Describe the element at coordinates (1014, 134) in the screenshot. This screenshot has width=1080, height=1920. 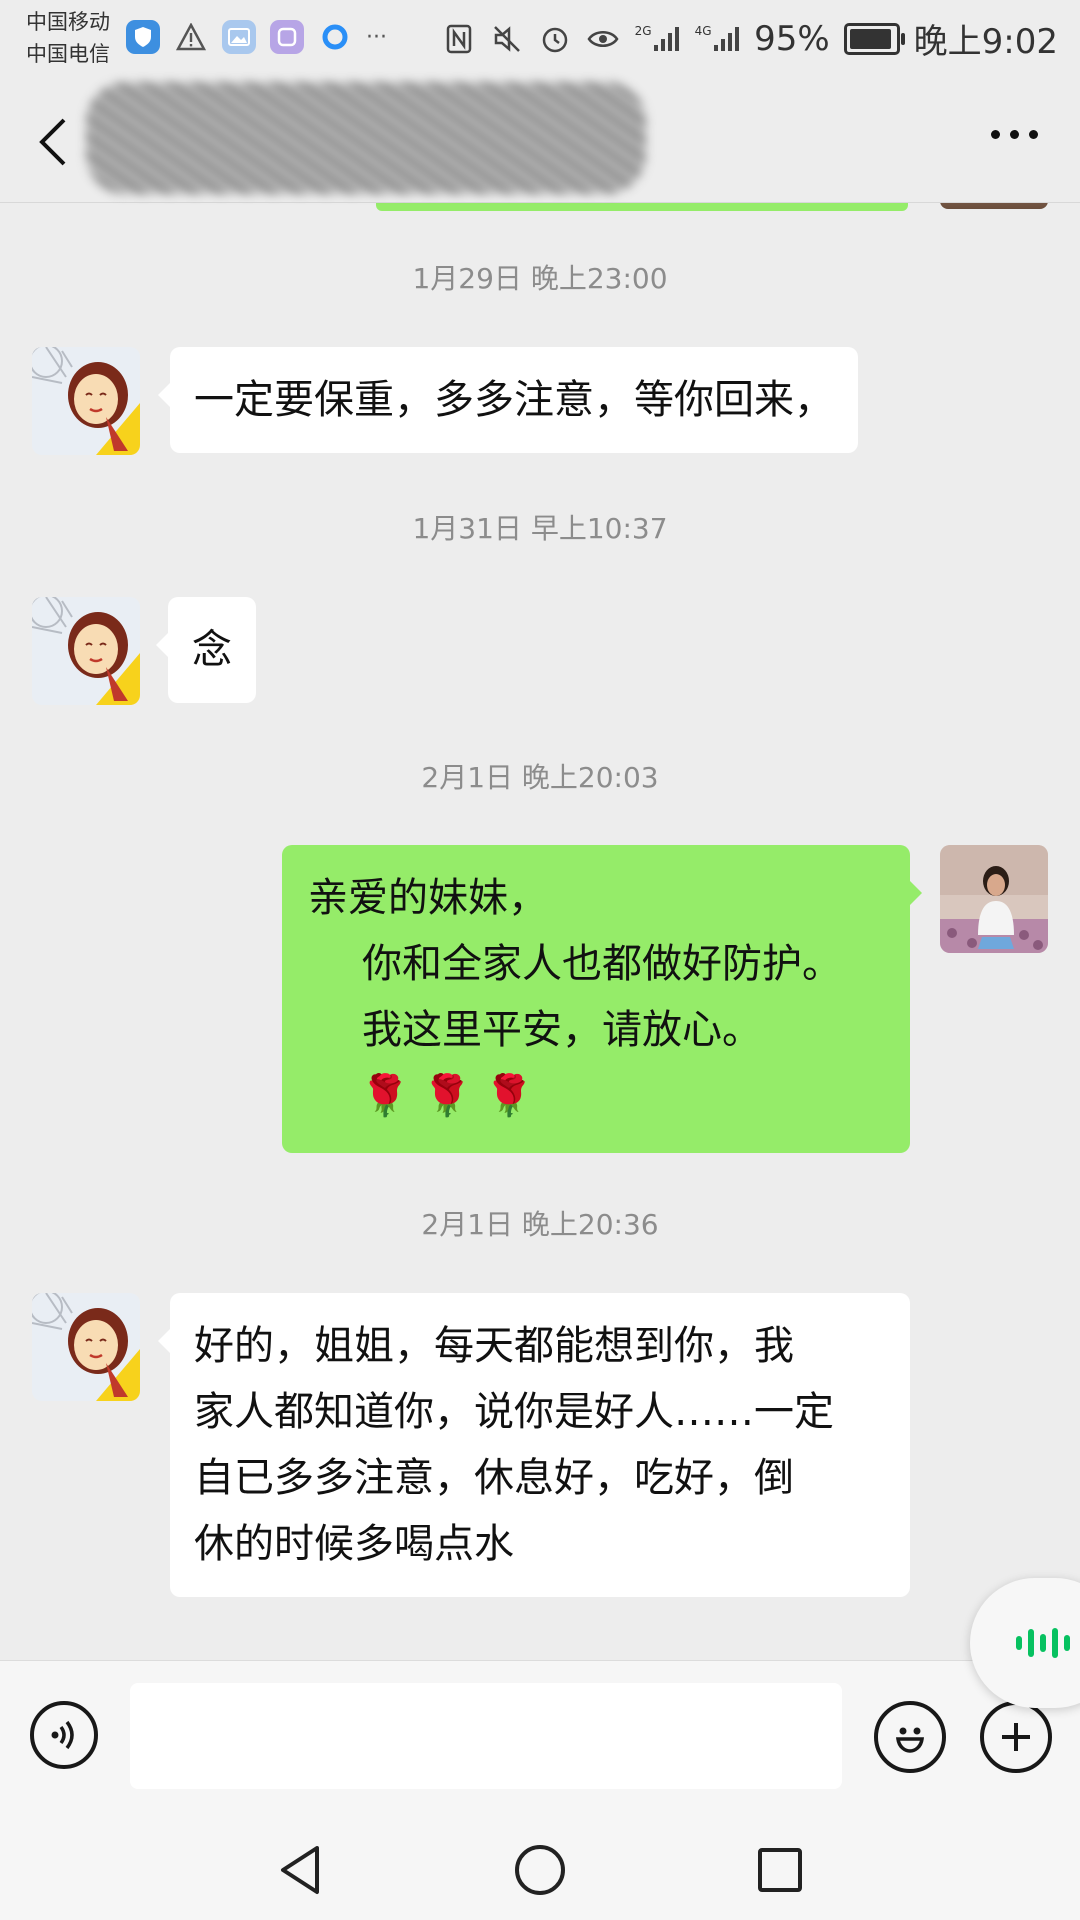
I see `more-dots-icon` at that location.